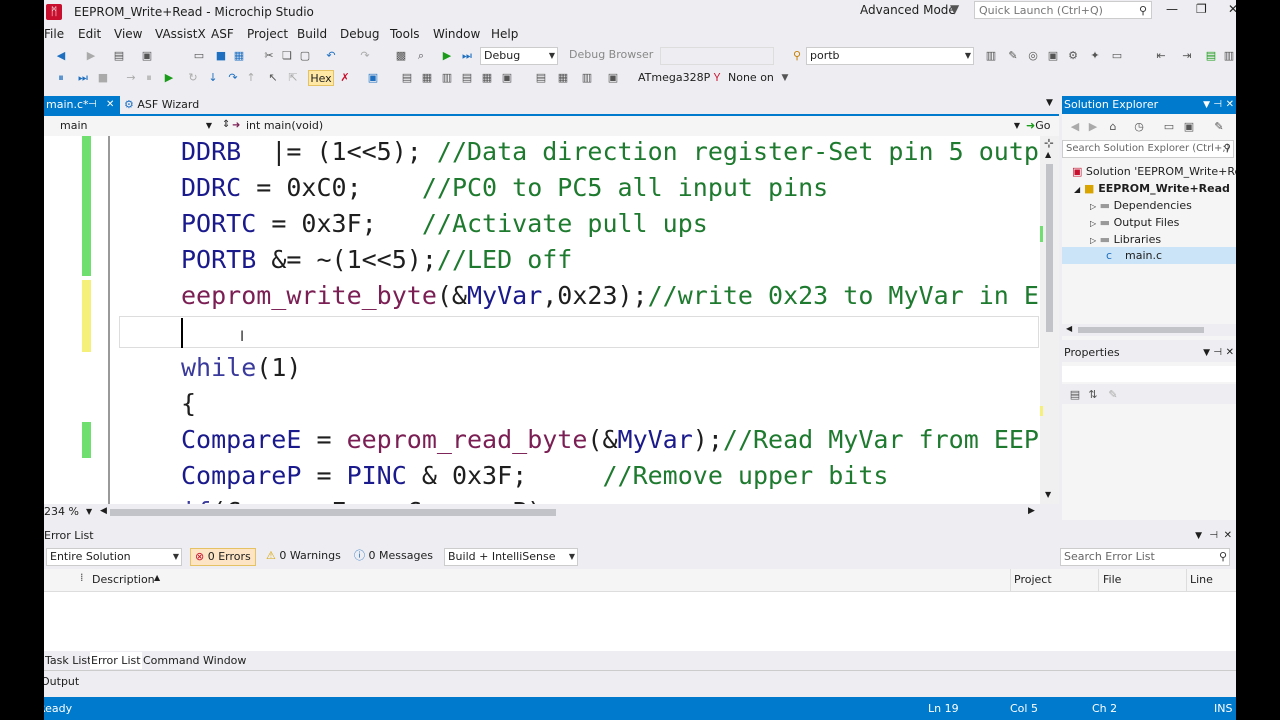 The height and width of the screenshot is (720, 1280). Describe the element at coordinates (1206, 105) in the screenshot. I see `dropdown-icon: ▼` at that location.